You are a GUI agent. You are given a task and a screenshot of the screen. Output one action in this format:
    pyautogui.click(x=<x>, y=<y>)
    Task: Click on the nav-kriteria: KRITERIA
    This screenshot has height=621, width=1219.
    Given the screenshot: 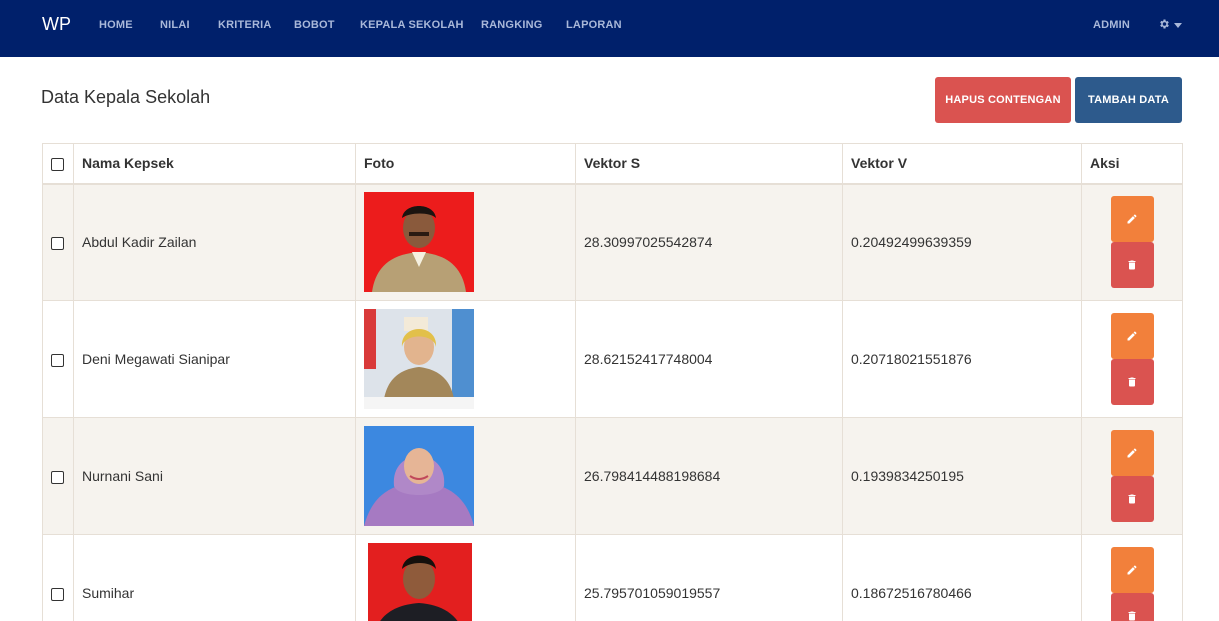 What is the action you would take?
    pyautogui.click(x=245, y=25)
    